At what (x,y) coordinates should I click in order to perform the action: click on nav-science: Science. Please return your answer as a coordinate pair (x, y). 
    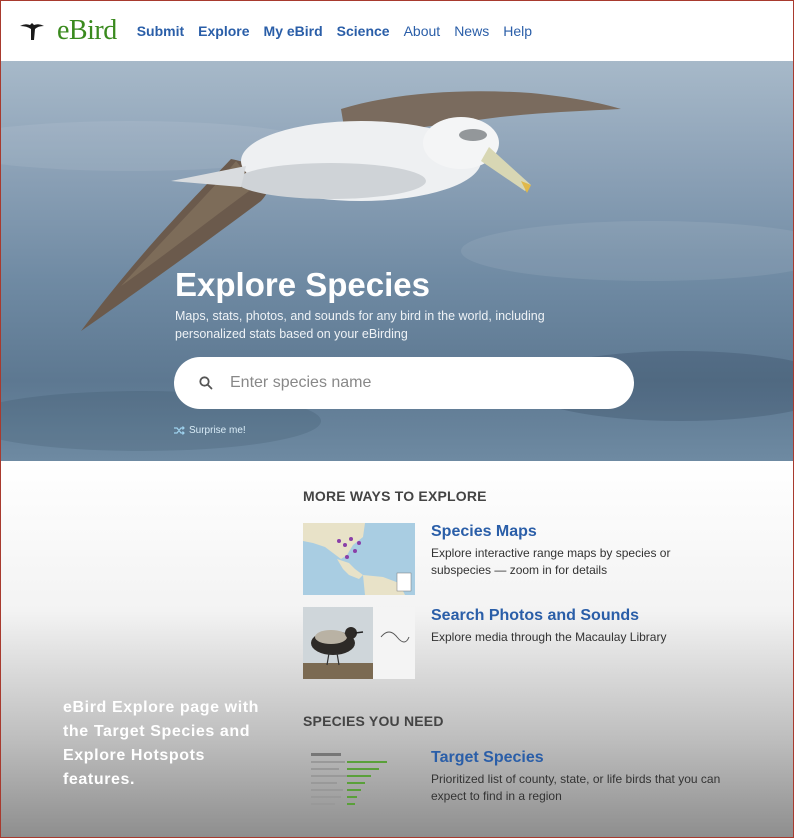
    Looking at the image, I should click on (363, 31).